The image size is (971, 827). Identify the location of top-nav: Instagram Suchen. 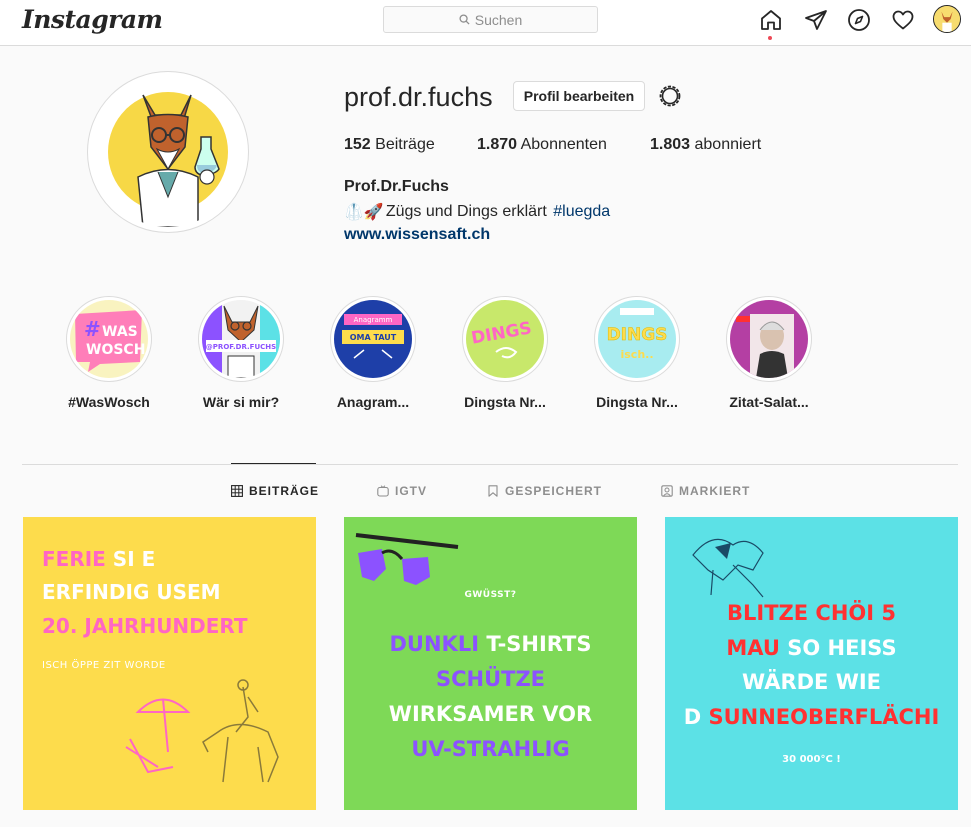
(485, 23).